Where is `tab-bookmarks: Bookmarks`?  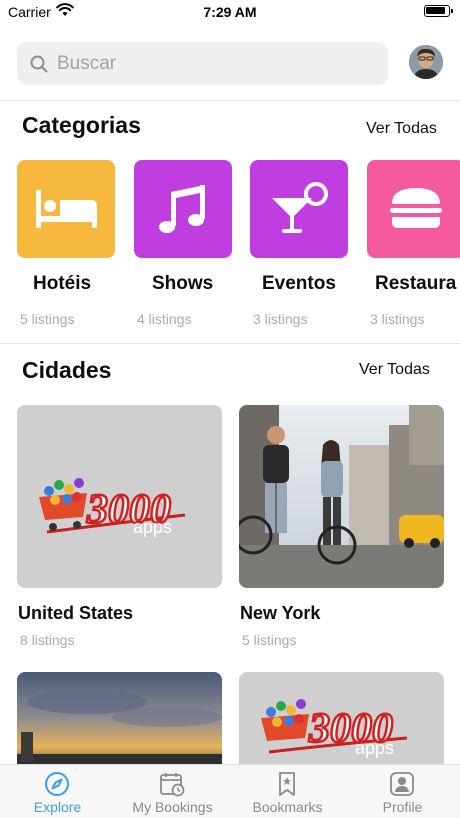 tab-bookmarks: Bookmarks is located at coordinates (287, 791).